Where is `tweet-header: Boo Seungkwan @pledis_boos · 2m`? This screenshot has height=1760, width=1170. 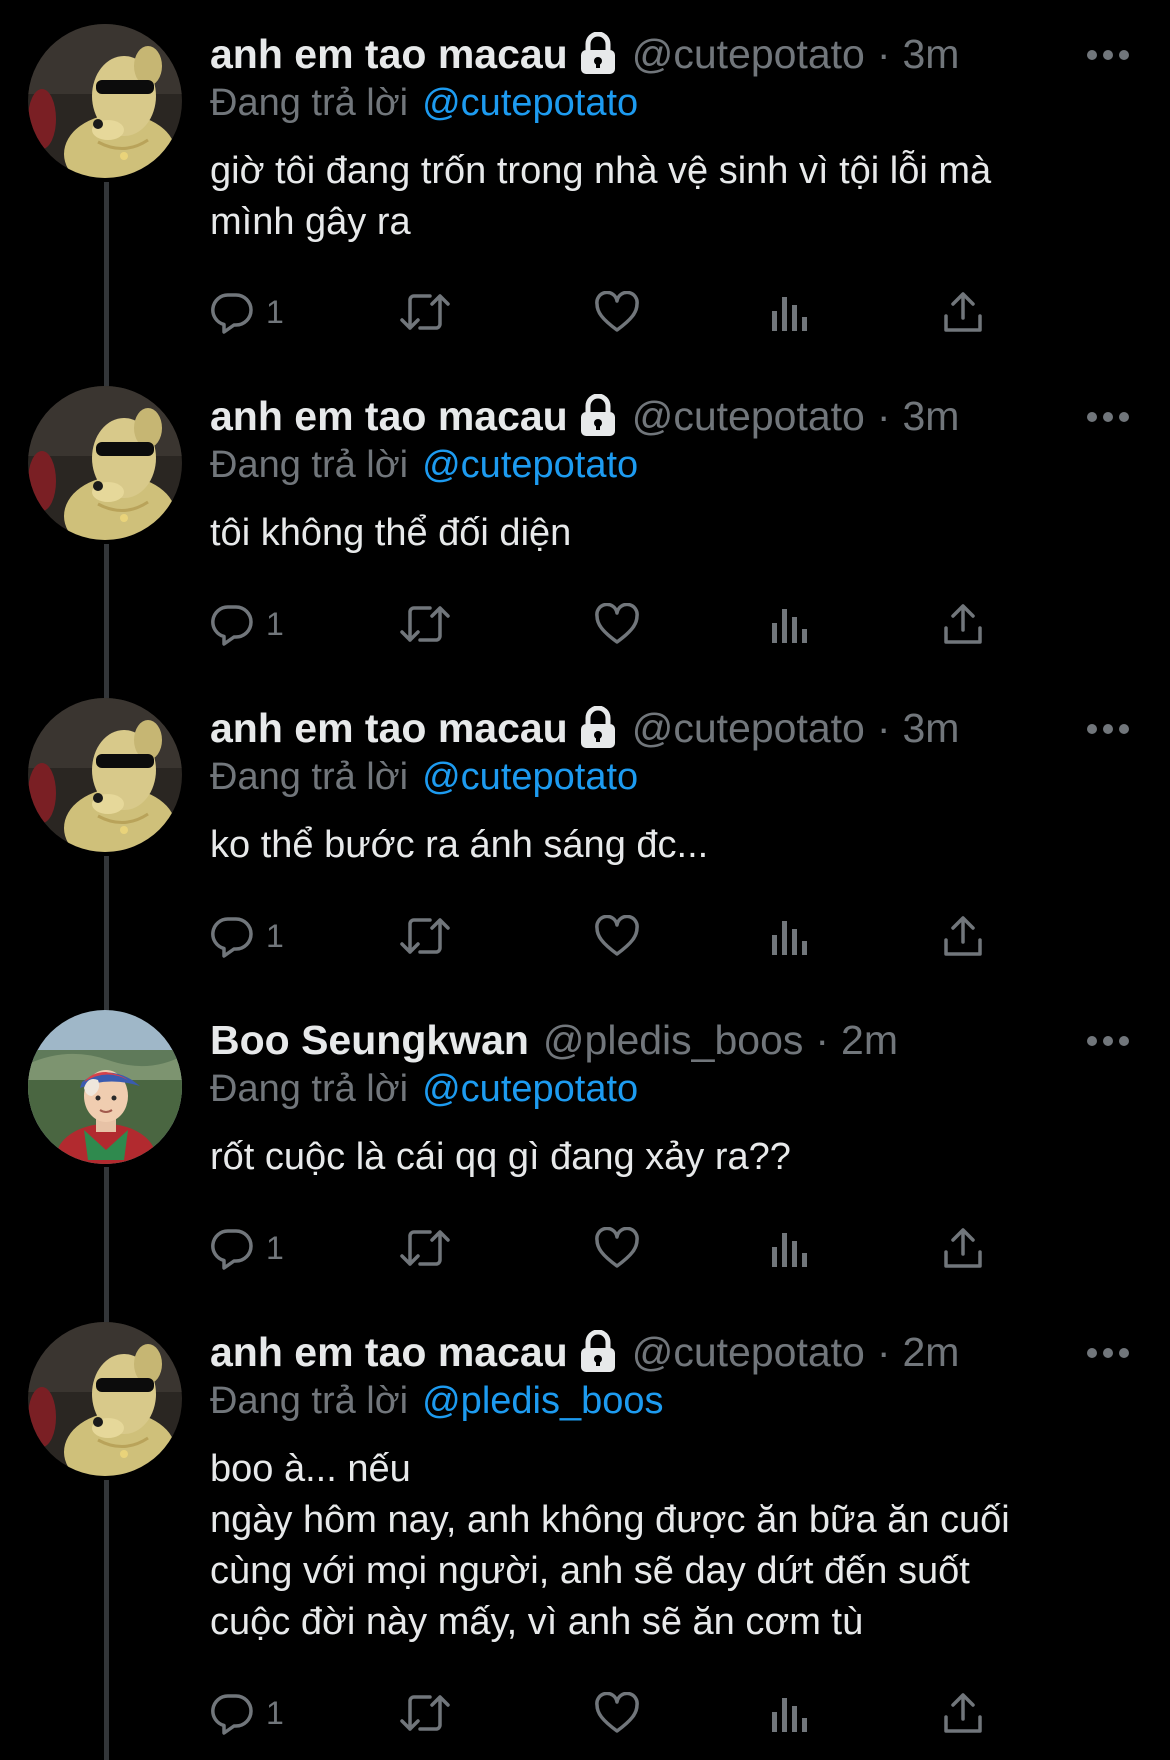 tweet-header: Boo Seungkwan @pledis_boos · 2m is located at coordinates (670, 1040).